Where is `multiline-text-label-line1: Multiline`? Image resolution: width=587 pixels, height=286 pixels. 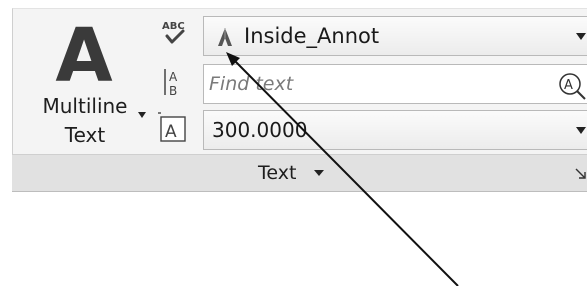
multiline-text-label-line1: Multiline is located at coordinates (85, 106).